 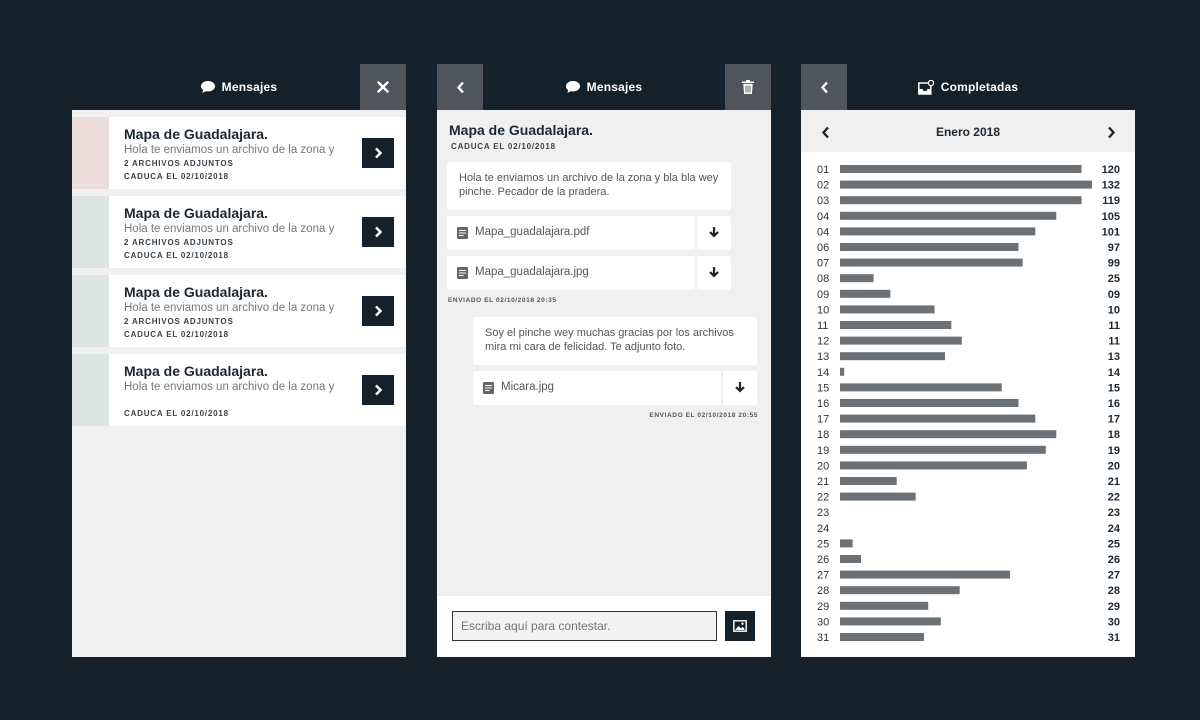 What do you see at coordinates (1114, 560) in the screenshot?
I see `value-label: 26` at bounding box center [1114, 560].